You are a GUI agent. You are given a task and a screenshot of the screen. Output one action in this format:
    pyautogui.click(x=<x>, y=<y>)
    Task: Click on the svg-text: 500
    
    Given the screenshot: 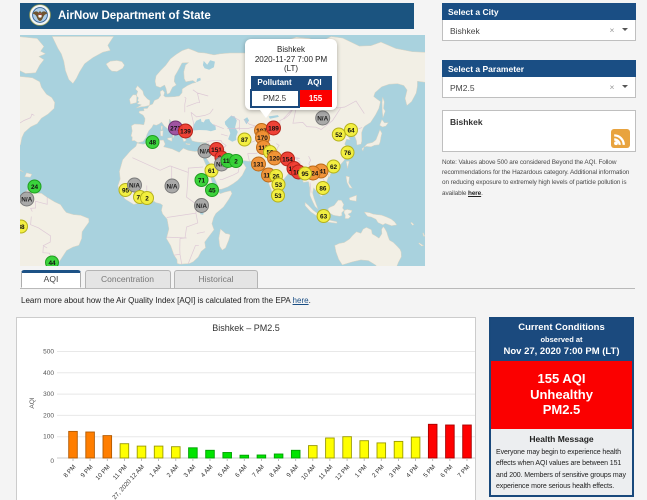 What is the action you would take?
    pyautogui.click(x=48, y=352)
    